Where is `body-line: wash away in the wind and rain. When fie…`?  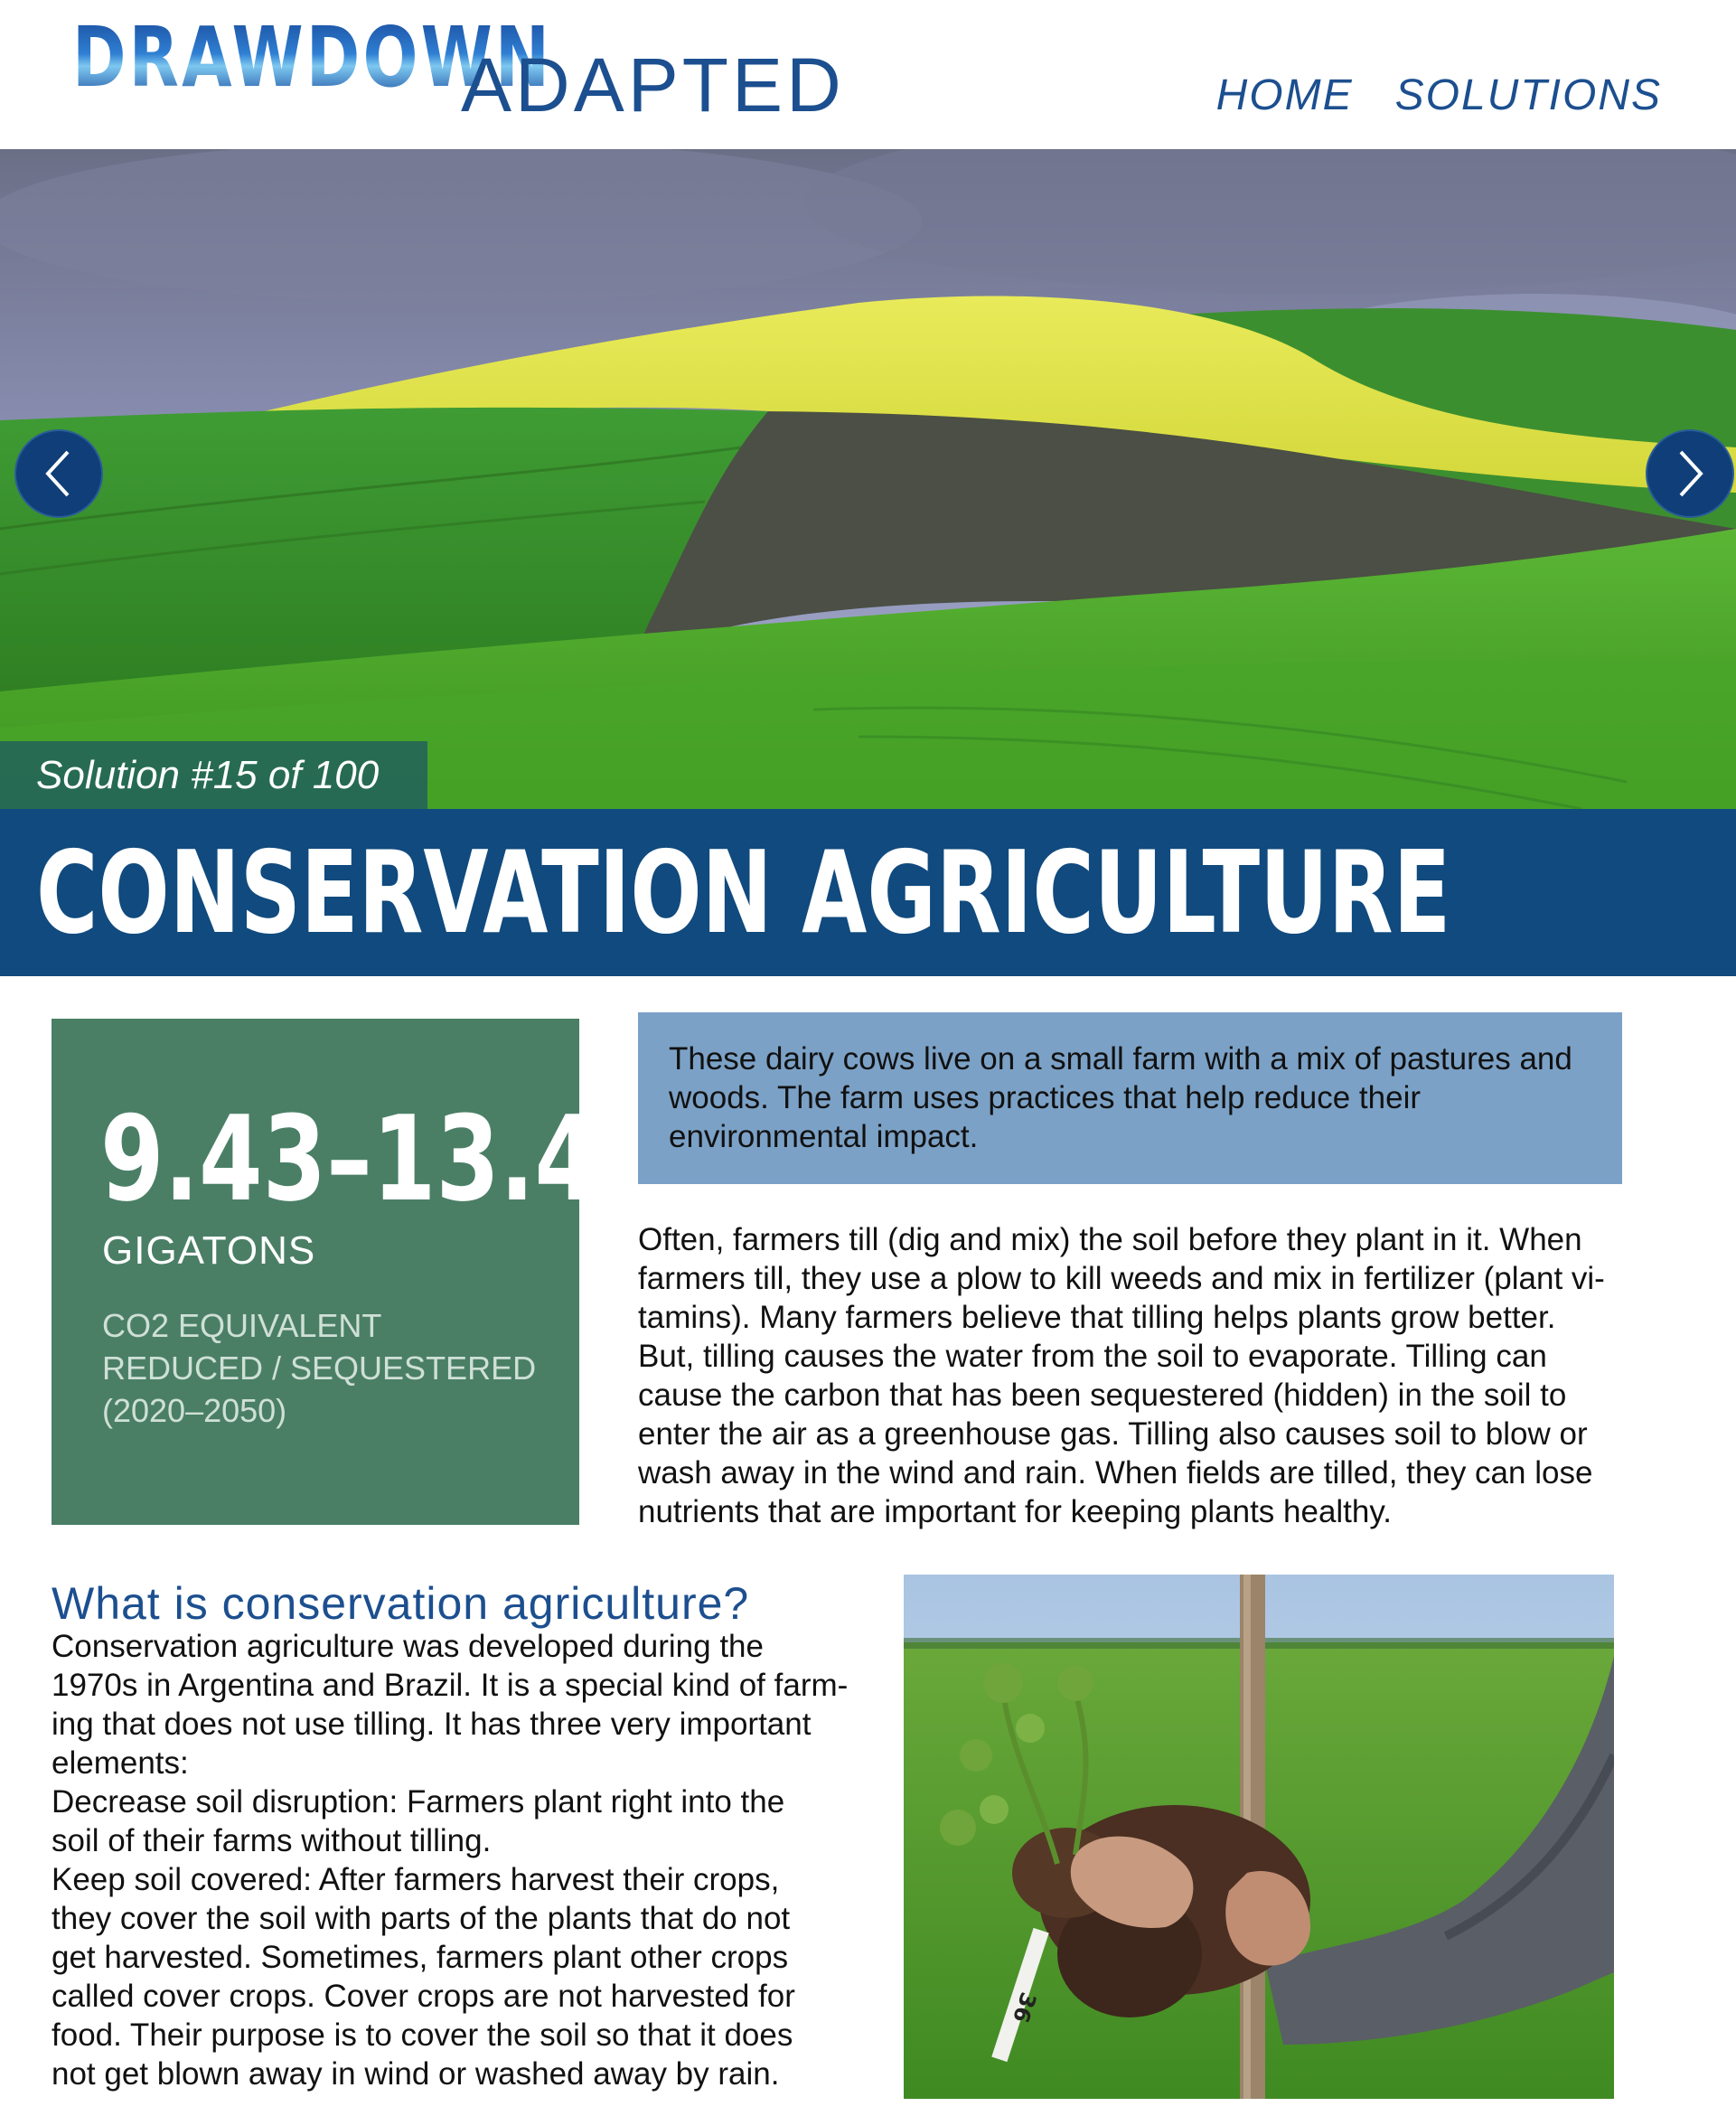 body-line: wash away in the wind and rain. When fie… is located at coordinates (1116, 1473).